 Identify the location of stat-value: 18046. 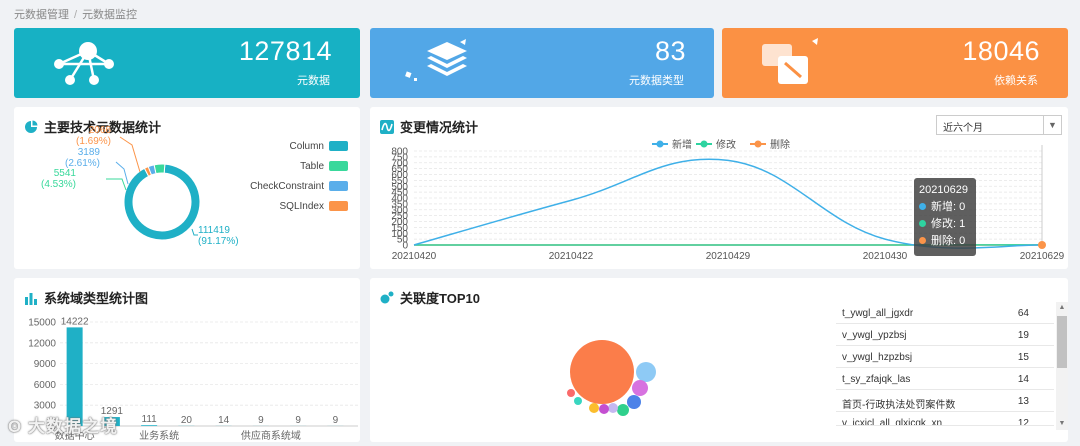
(1001, 51).